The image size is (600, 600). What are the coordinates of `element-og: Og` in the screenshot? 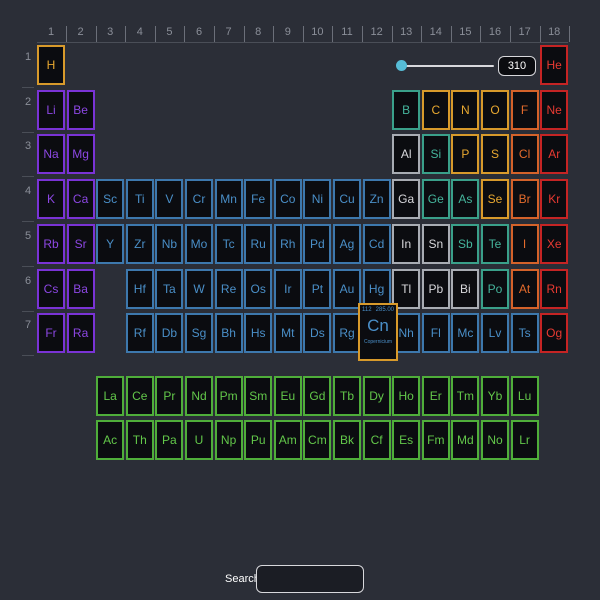 It's located at (554, 333).